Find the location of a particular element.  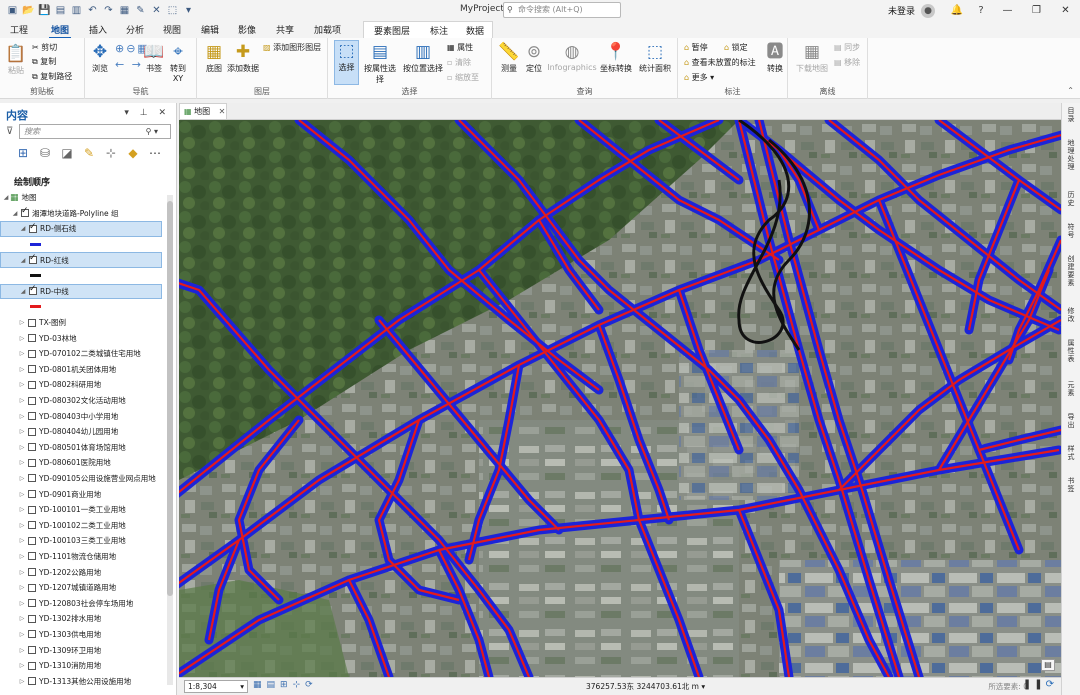

remove-offline-button: ▤ 移除 is located at coordinates (847, 62).